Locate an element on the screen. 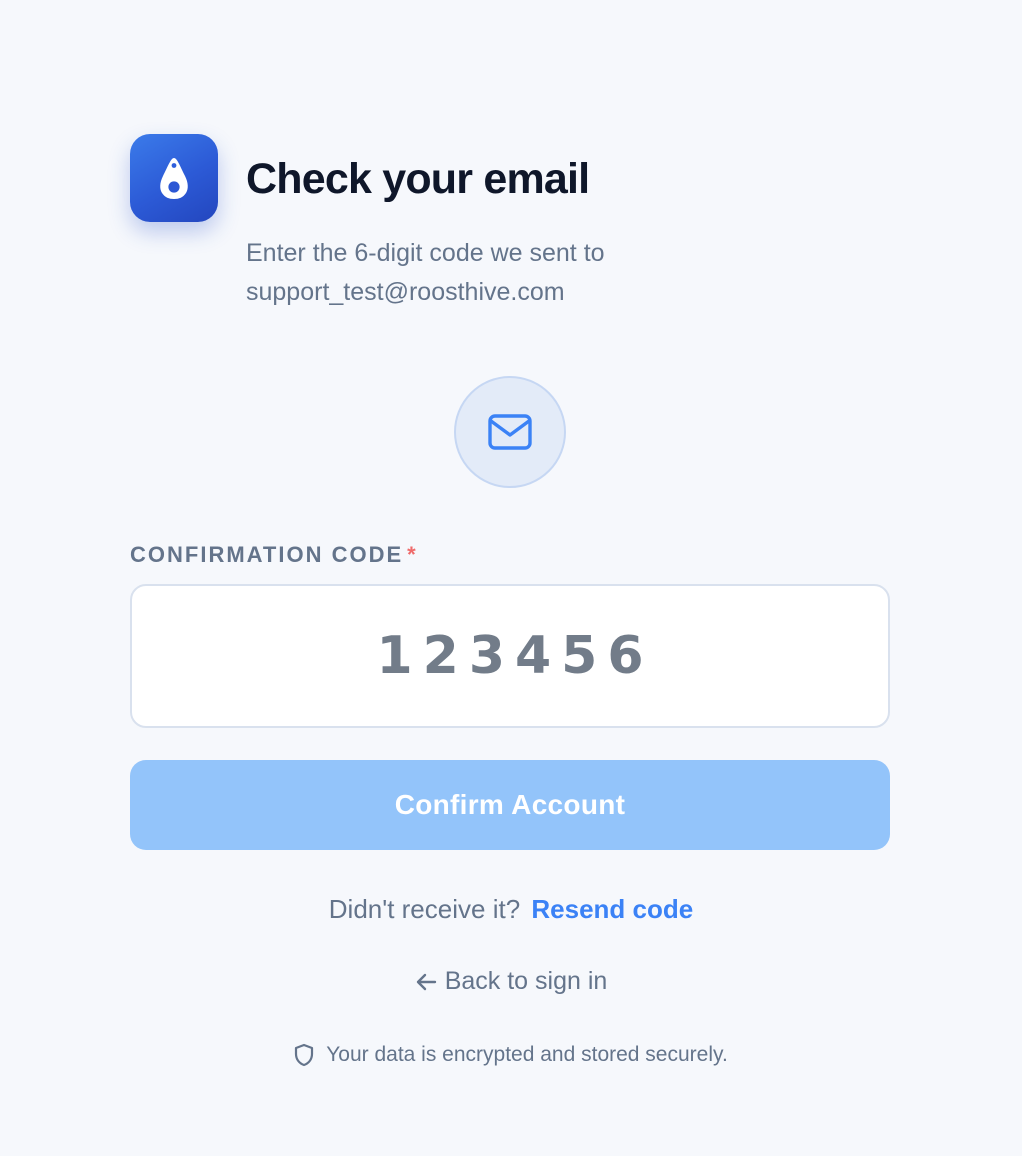 The width and height of the screenshot is (1022, 1156). resend-row: Didn't receive it? Resend code is located at coordinates (511, 909).